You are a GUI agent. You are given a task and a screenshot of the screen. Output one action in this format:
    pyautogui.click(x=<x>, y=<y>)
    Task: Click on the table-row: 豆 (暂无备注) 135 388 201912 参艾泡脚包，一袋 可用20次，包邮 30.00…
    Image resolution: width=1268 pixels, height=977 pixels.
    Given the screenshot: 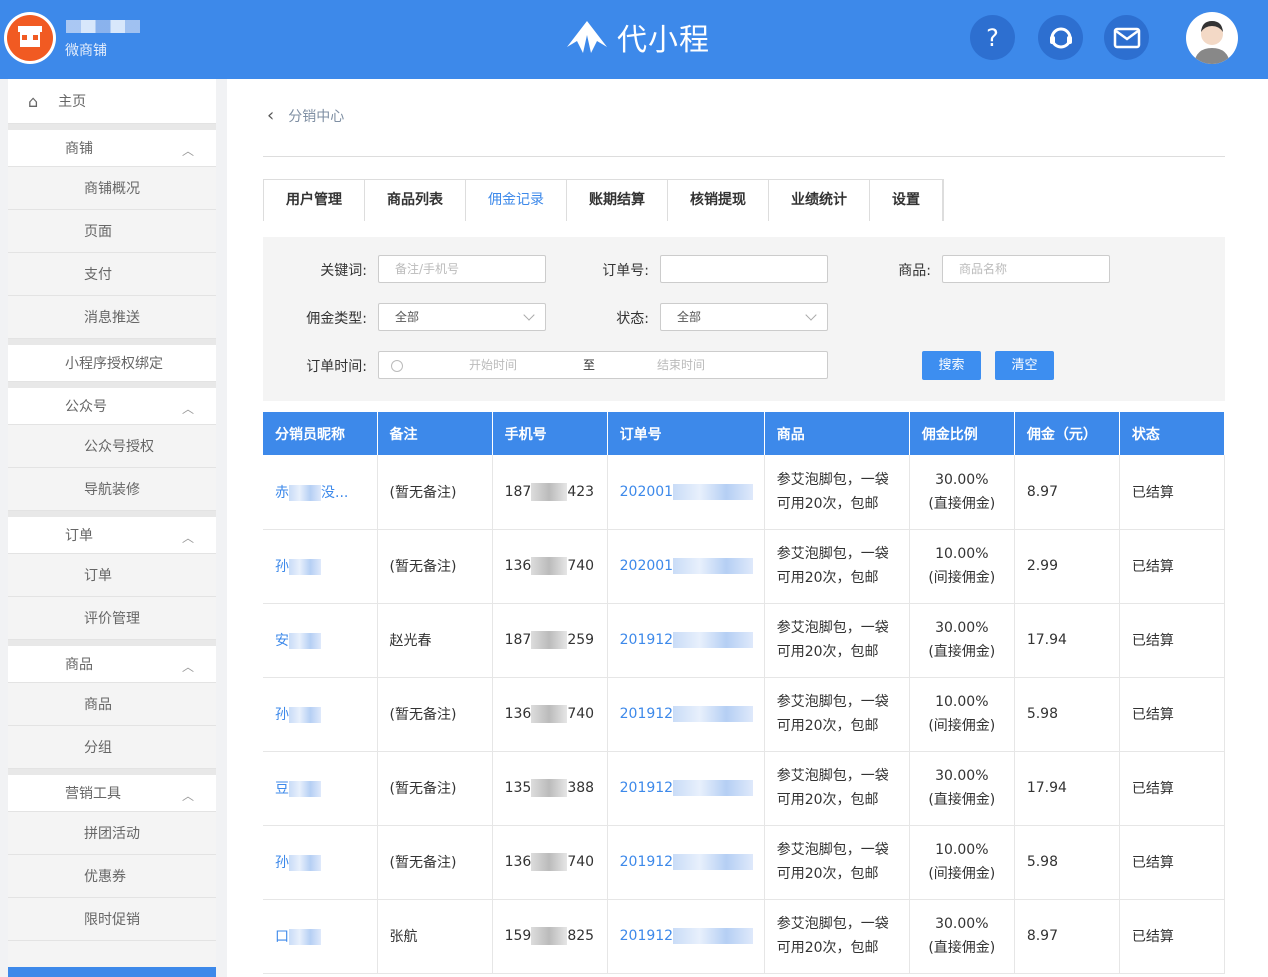 What is the action you would take?
    pyautogui.click(x=744, y=788)
    